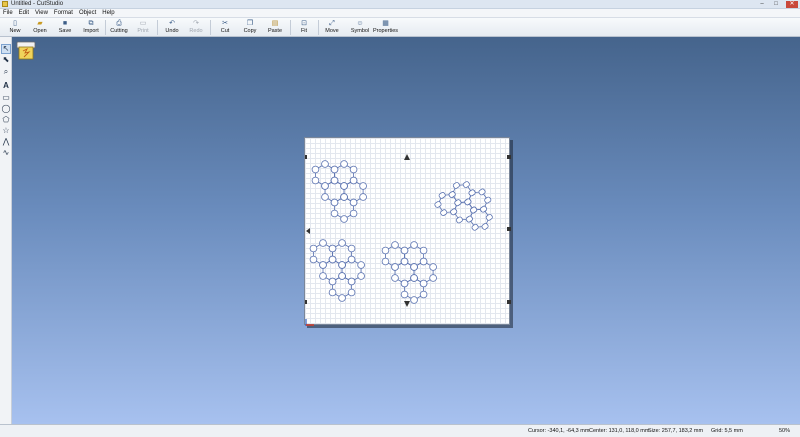 This screenshot has width=800, height=437. I want to click on center-readout: Center: 131,0, 118,0 mm, so click(619, 431).